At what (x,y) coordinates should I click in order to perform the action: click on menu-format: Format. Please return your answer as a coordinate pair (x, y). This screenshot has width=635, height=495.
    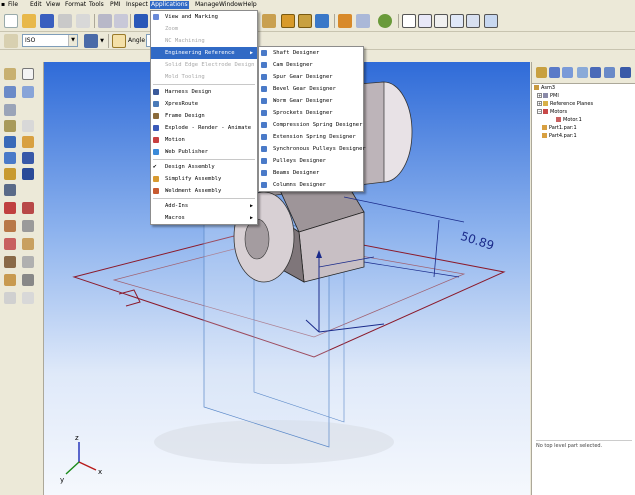
    Looking at the image, I should click on (75, 5).